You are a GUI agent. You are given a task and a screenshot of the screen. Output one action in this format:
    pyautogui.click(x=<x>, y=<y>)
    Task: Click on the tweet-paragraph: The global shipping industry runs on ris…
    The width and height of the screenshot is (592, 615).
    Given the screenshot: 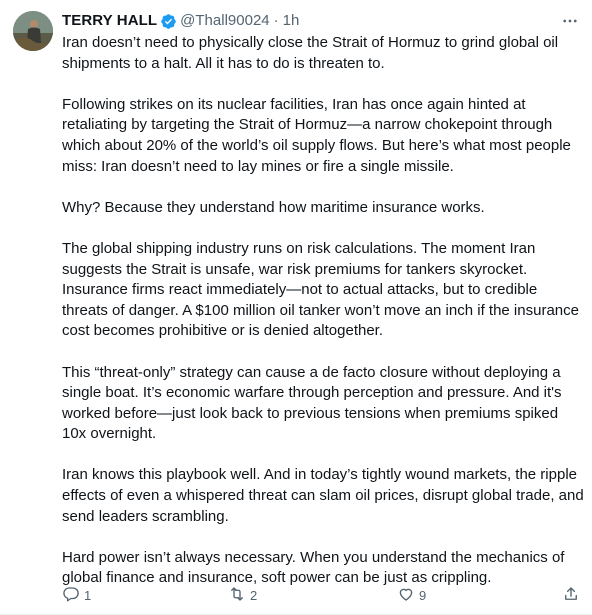 What is the action you would take?
    pyautogui.click(x=320, y=289)
    